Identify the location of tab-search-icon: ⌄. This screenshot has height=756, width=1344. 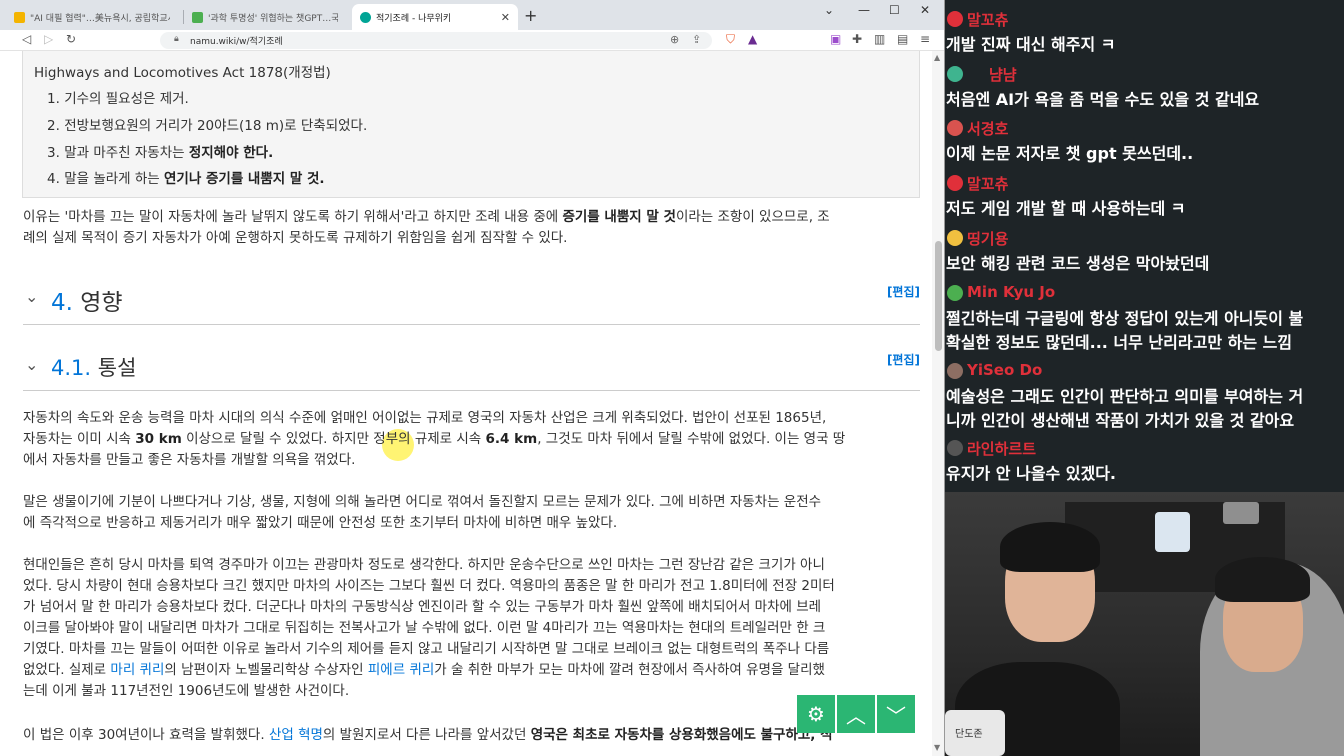
(829, 10).